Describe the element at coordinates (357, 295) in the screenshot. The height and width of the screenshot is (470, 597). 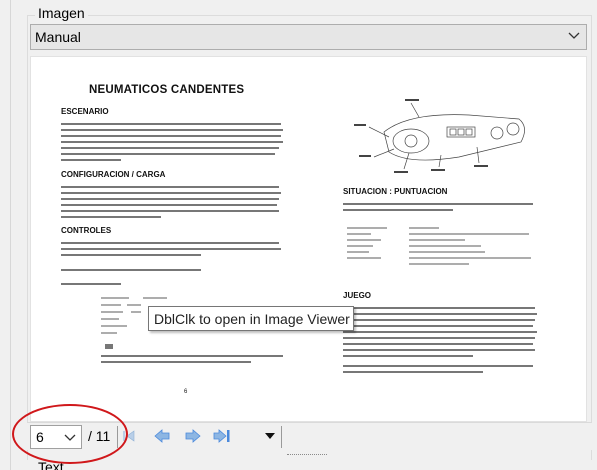
I see `doc-section-juego: JUEGO` at that location.